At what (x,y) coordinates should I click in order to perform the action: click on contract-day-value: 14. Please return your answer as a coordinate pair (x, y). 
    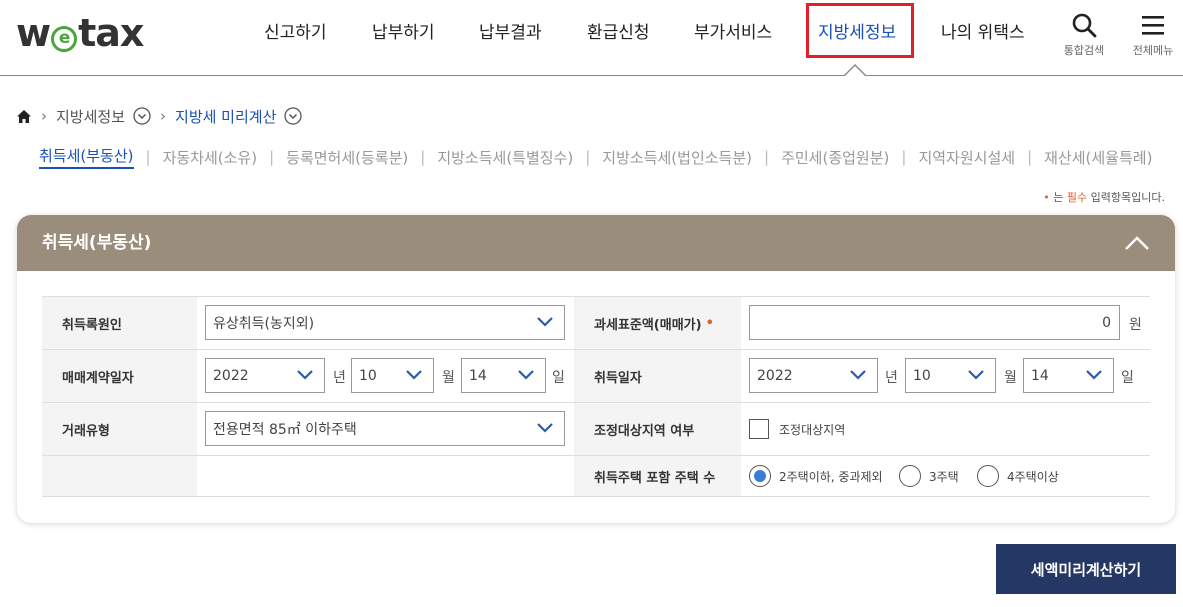
    Looking at the image, I should click on (478, 375).